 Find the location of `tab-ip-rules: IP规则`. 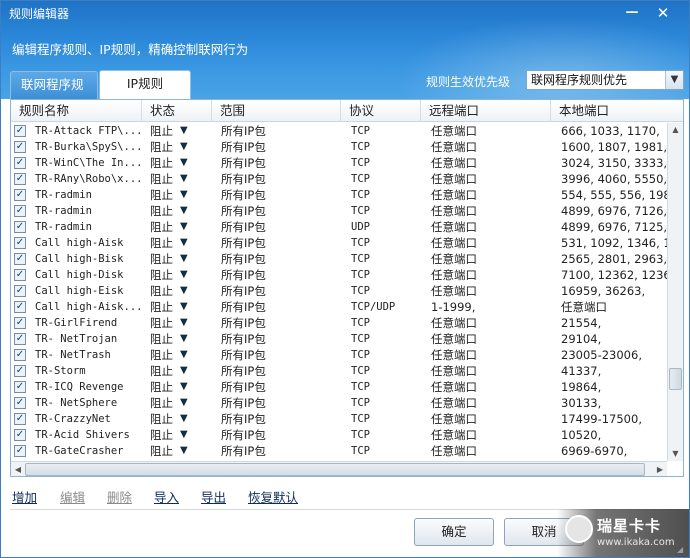

tab-ip-rules: IP规则 is located at coordinates (145, 84).